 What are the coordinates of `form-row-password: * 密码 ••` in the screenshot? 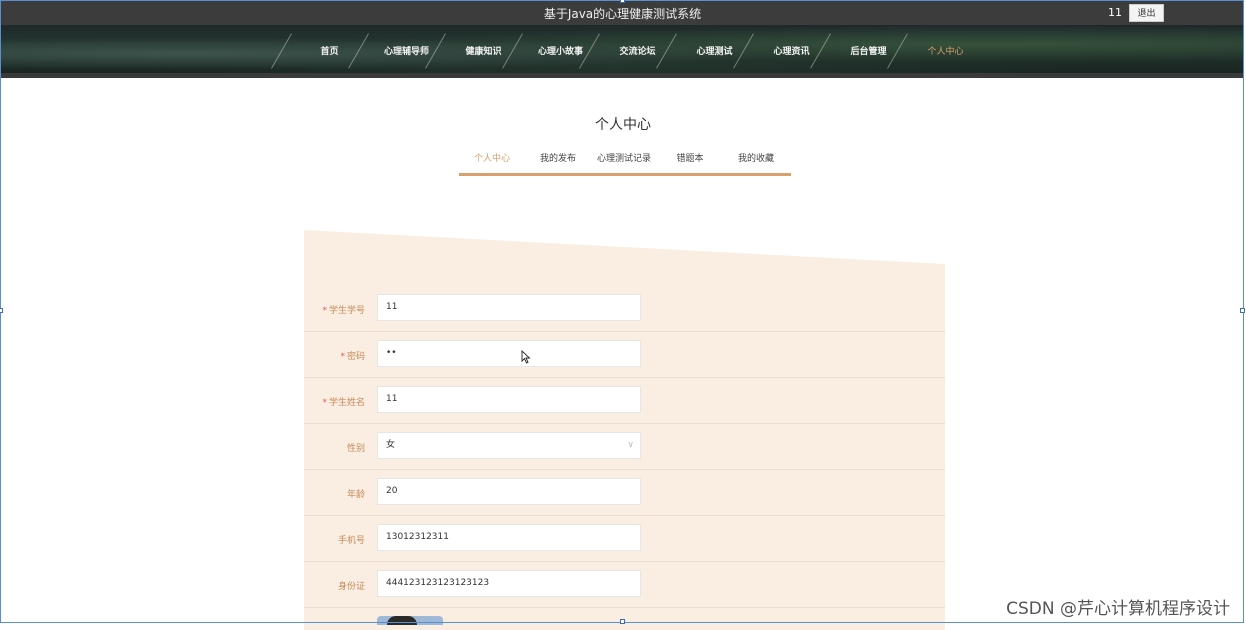 It's located at (624, 355).